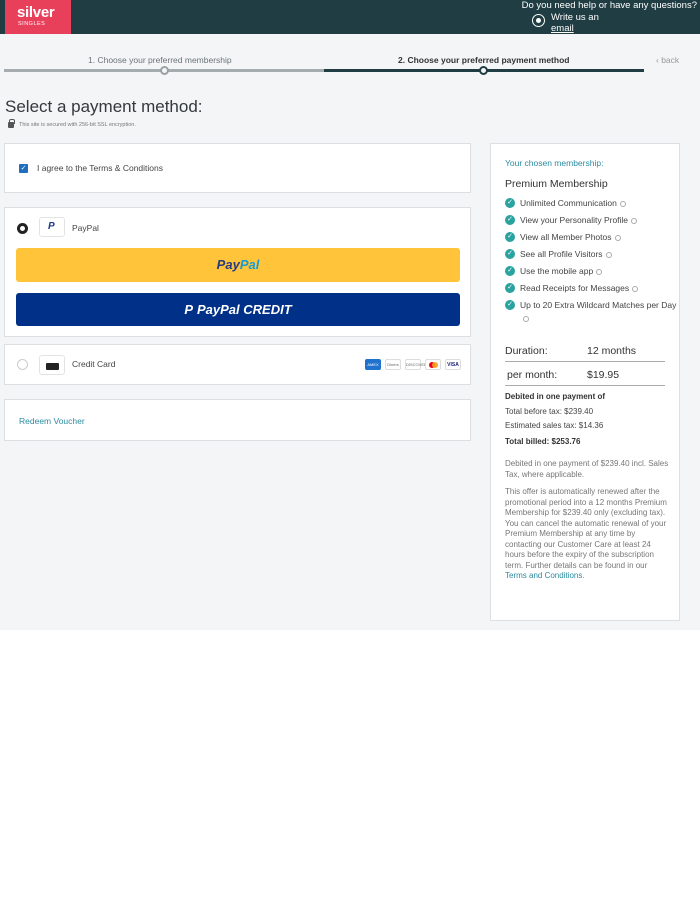  Describe the element at coordinates (532, 375) in the screenshot. I see `per-month-label: per month:` at that location.